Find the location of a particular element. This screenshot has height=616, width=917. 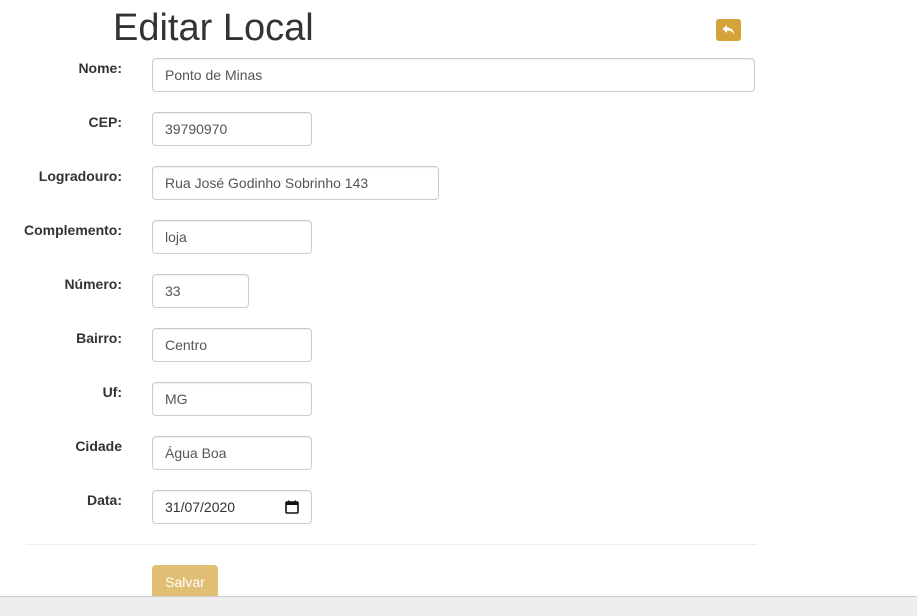

cidade-label: Cidade is located at coordinates (98, 446).